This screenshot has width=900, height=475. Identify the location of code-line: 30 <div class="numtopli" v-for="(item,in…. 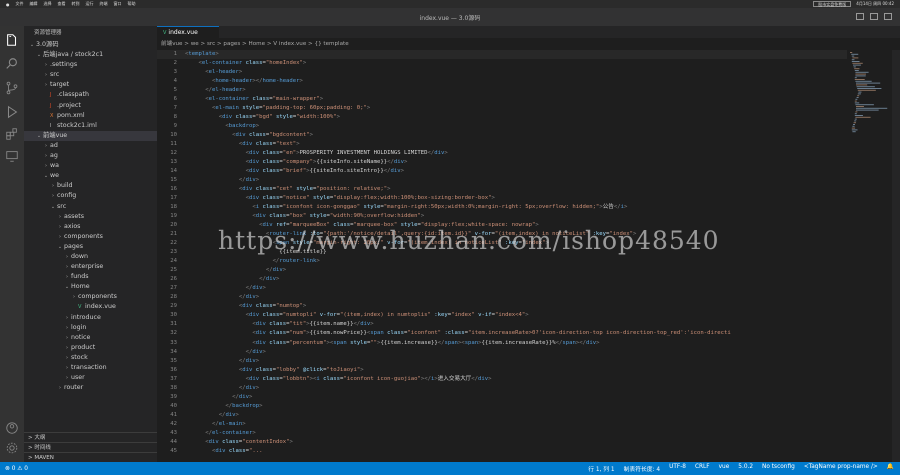
(502, 315).